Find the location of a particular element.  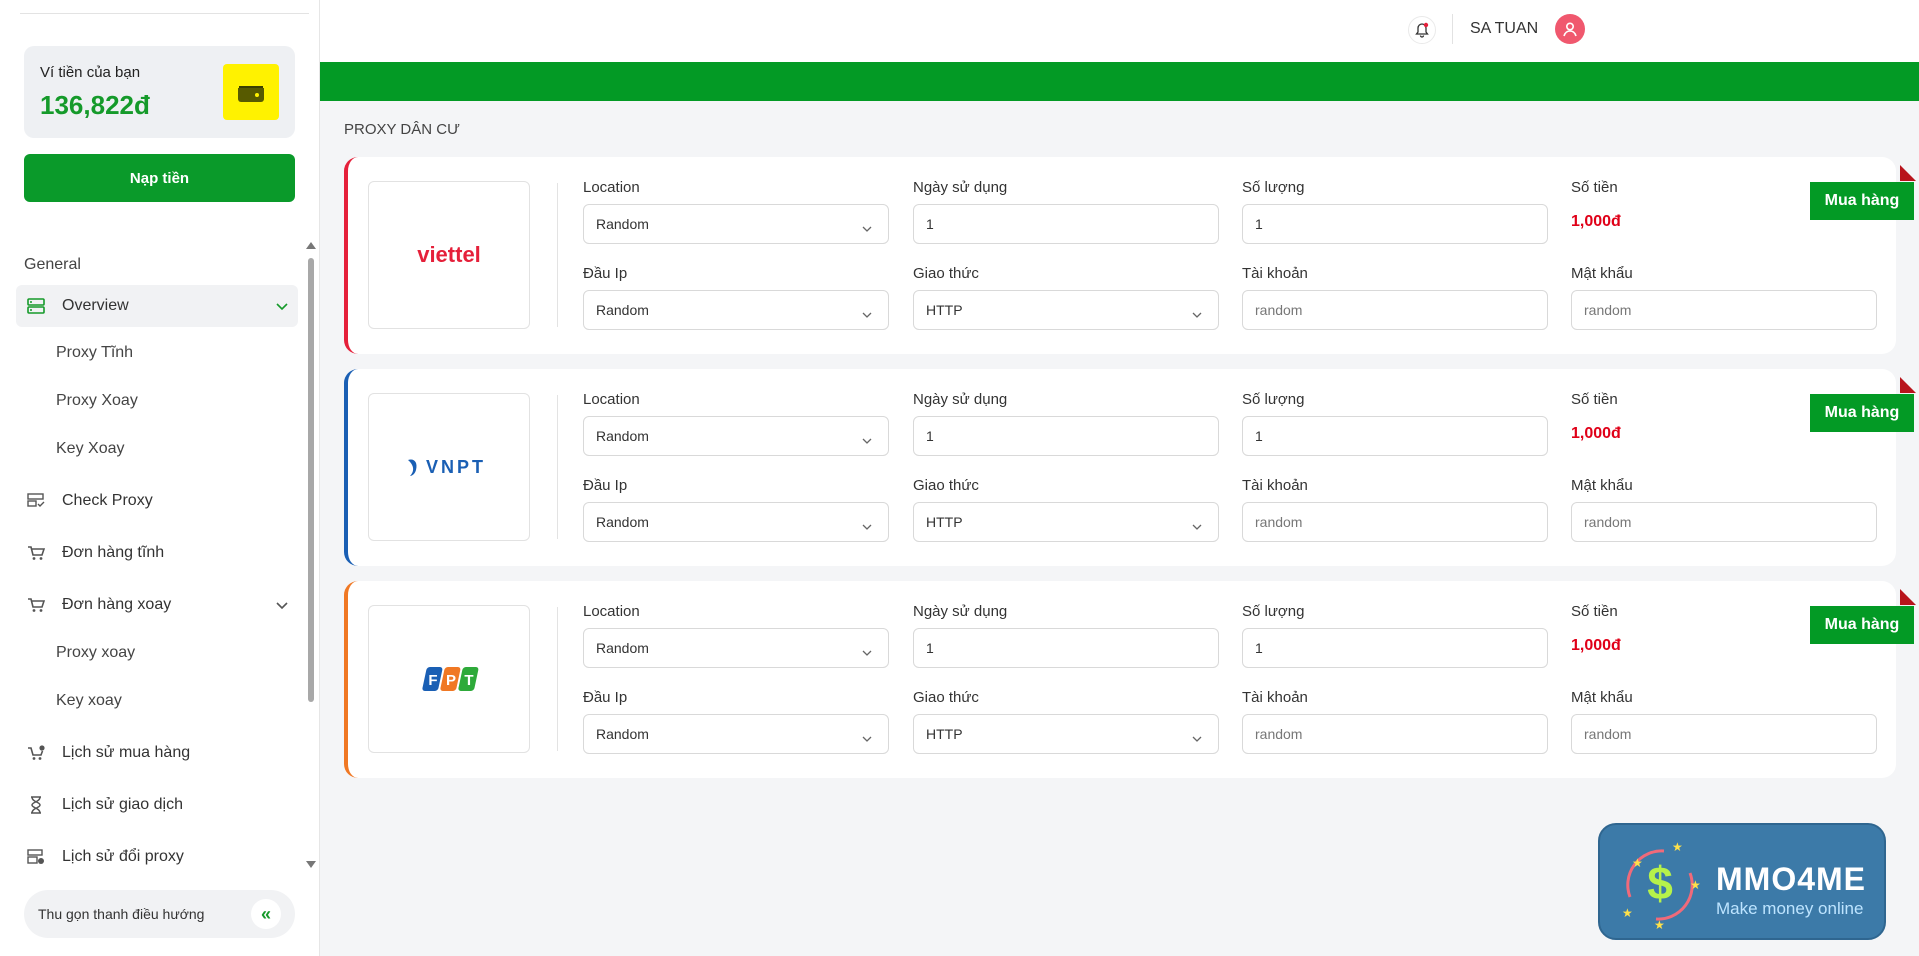

topup-button: Nạp tiền is located at coordinates (159, 178).